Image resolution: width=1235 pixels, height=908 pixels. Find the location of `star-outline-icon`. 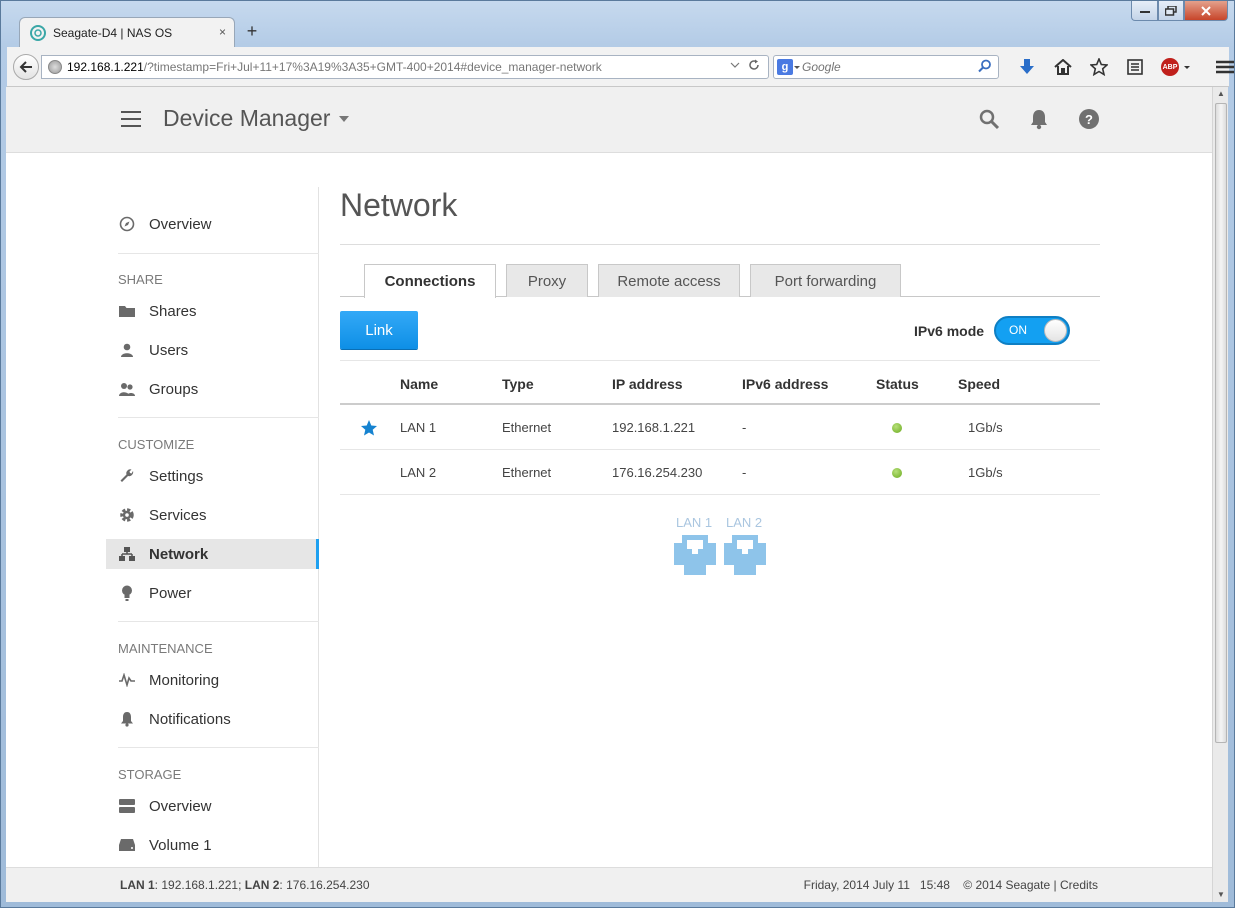

star-outline-icon is located at coordinates (1099, 67).